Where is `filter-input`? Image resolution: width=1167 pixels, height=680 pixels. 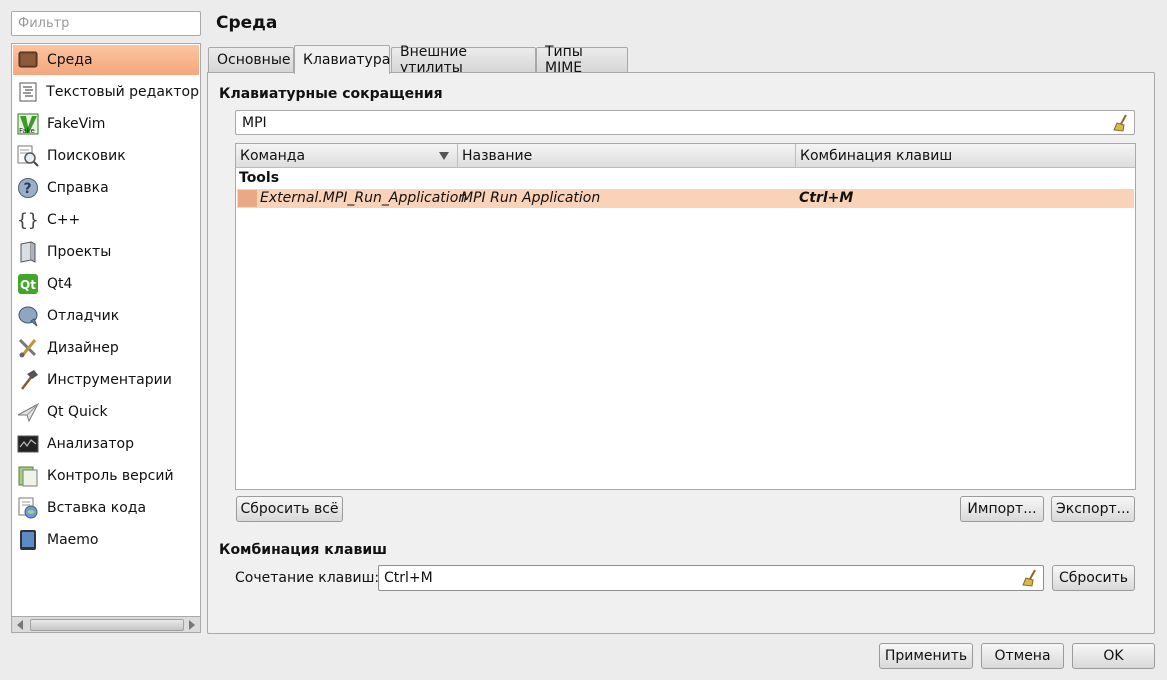 filter-input is located at coordinates (106, 23).